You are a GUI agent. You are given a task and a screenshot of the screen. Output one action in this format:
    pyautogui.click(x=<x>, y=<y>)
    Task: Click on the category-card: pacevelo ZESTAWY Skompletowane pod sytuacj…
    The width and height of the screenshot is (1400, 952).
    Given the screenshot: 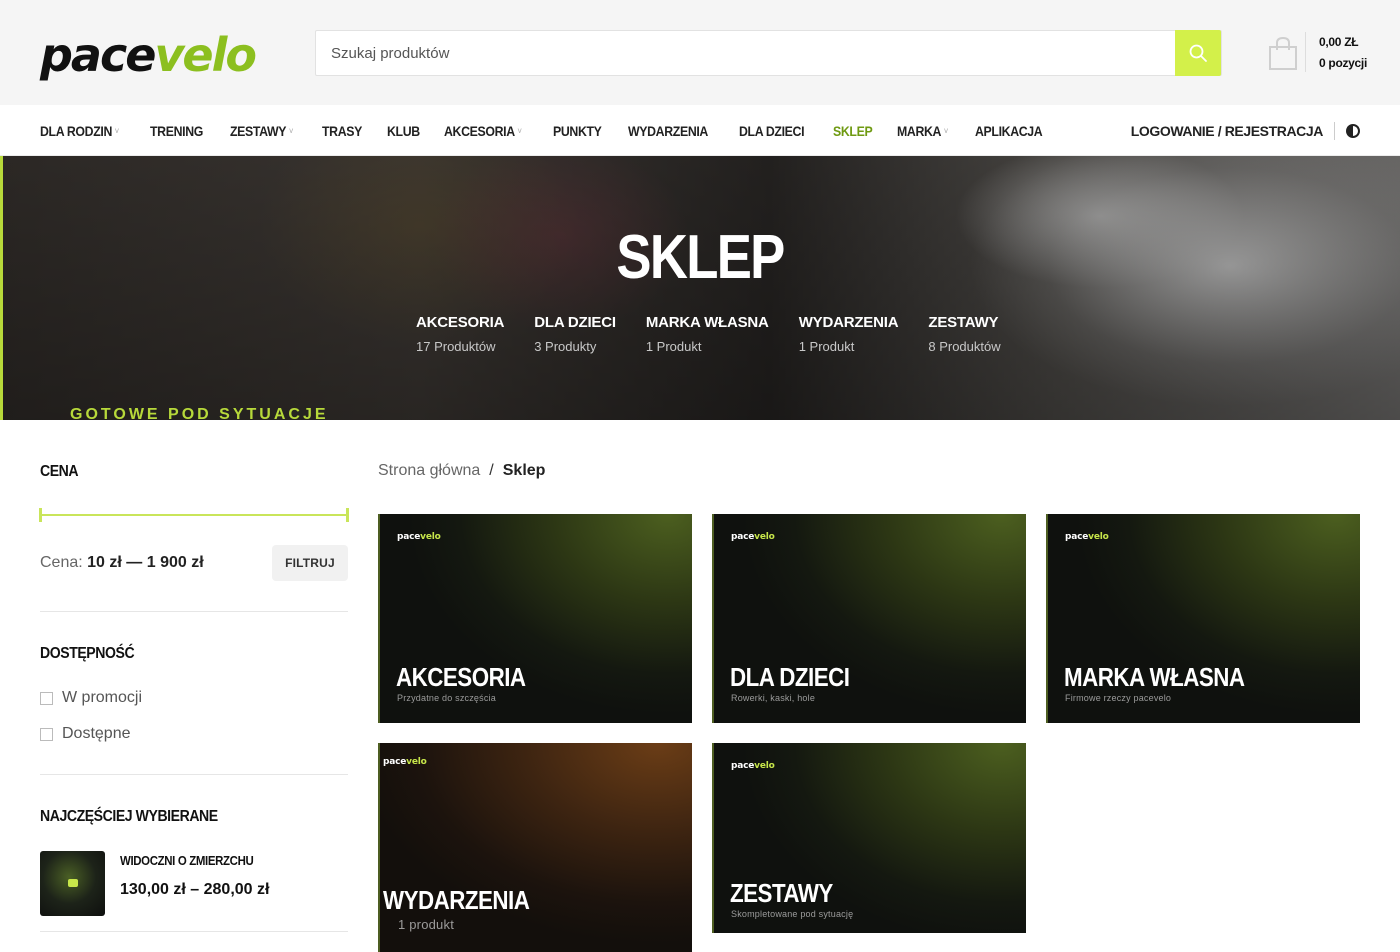 What is the action you would take?
    pyautogui.click(x=869, y=838)
    